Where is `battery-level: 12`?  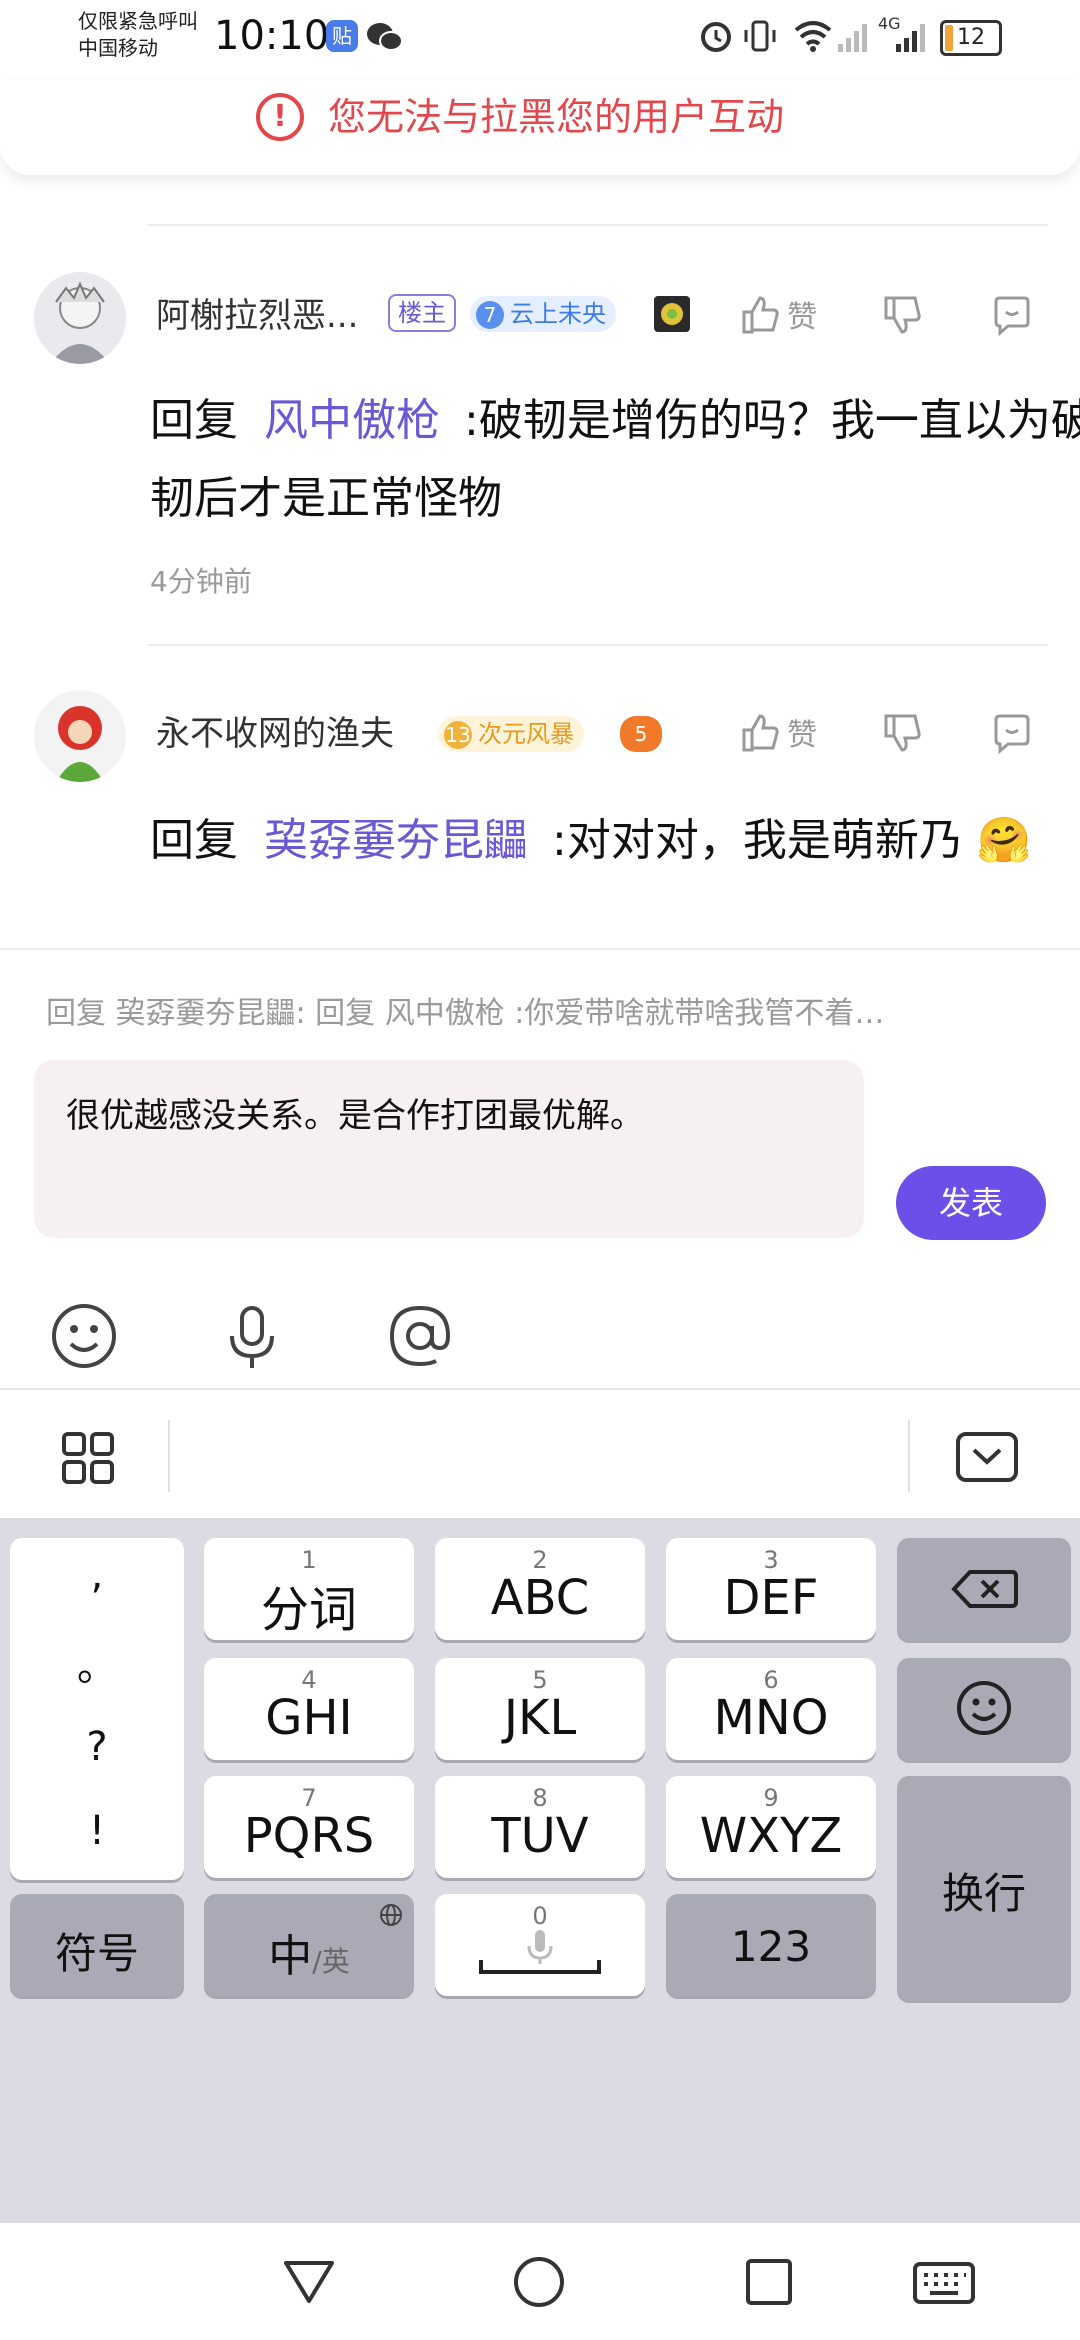 battery-level: 12 is located at coordinates (971, 37).